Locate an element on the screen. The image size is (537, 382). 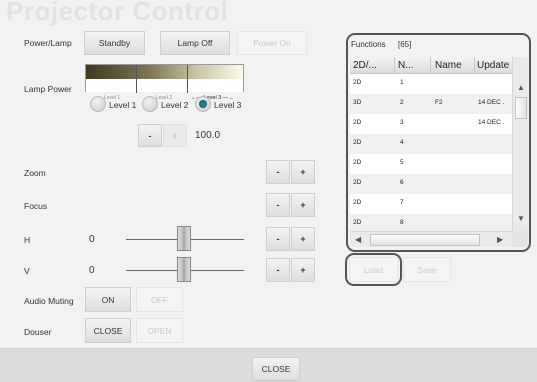
load-button: Load is located at coordinates (373, 269).